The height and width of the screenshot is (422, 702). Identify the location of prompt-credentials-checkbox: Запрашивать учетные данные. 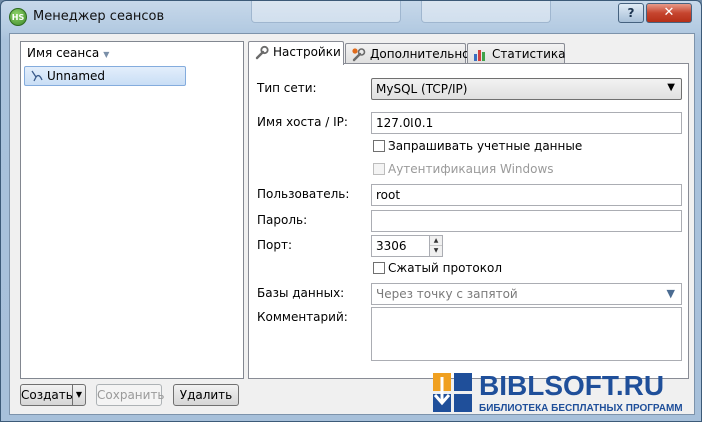
(477, 146).